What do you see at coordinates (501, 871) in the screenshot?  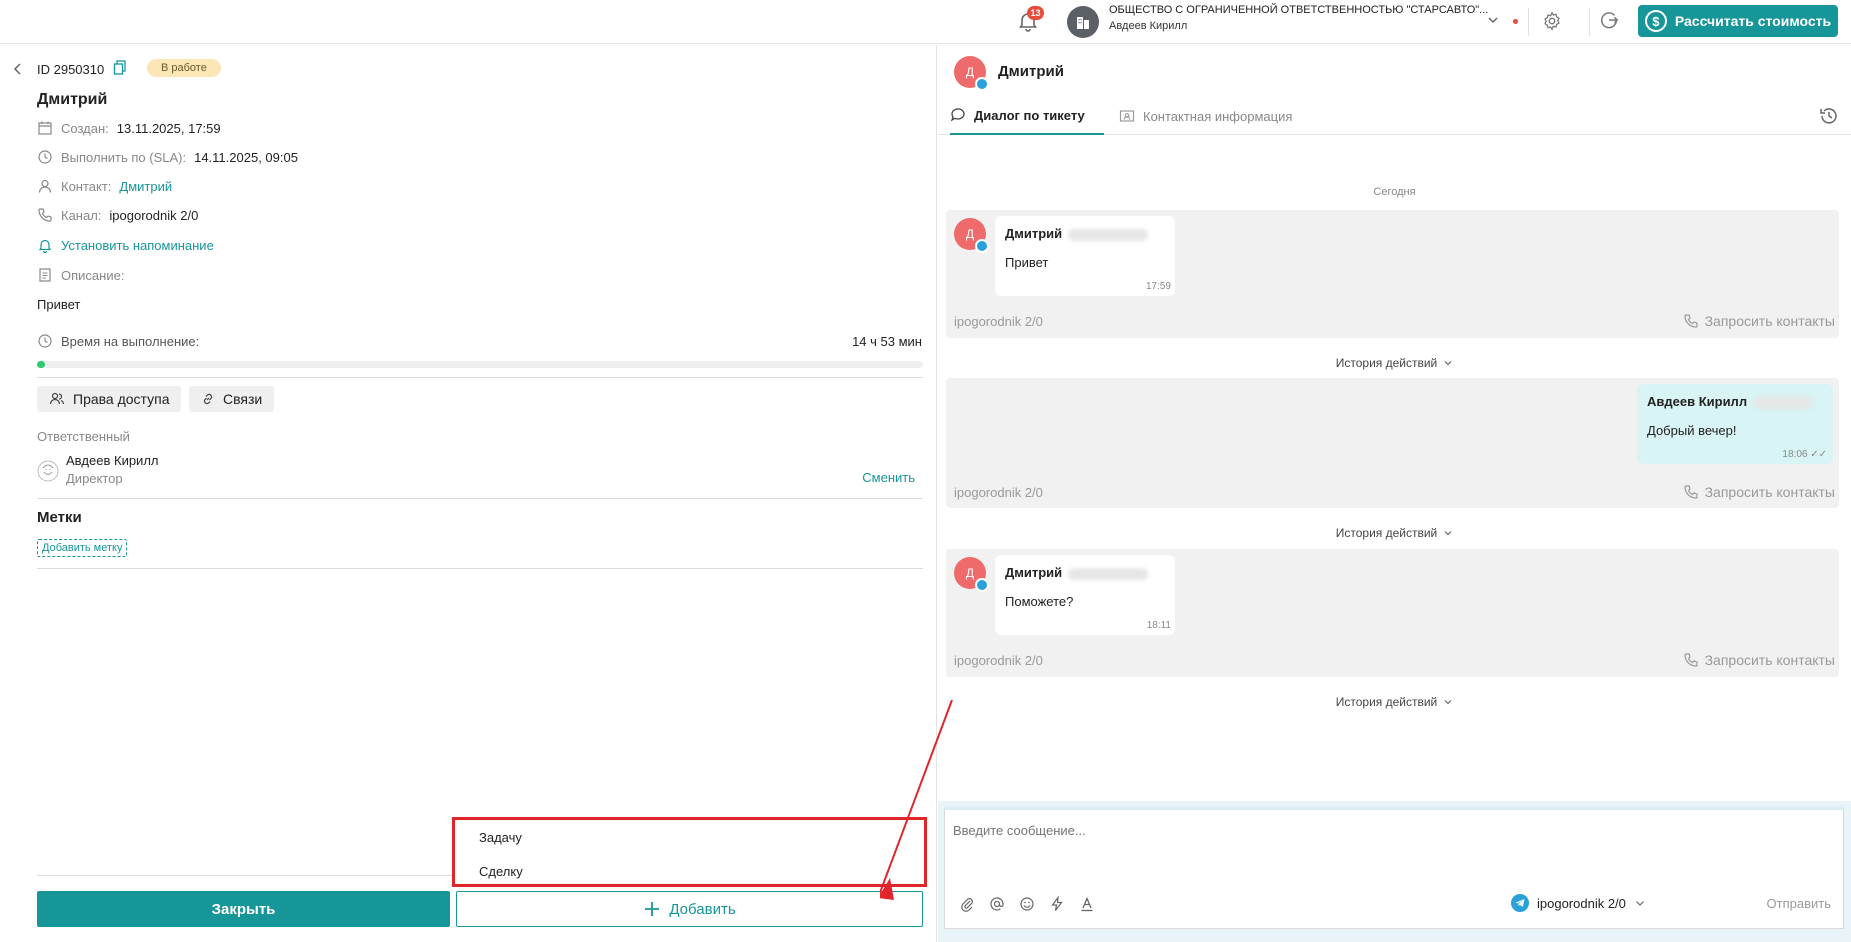 I see `menu-item-deal: Сделку` at bounding box center [501, 871].